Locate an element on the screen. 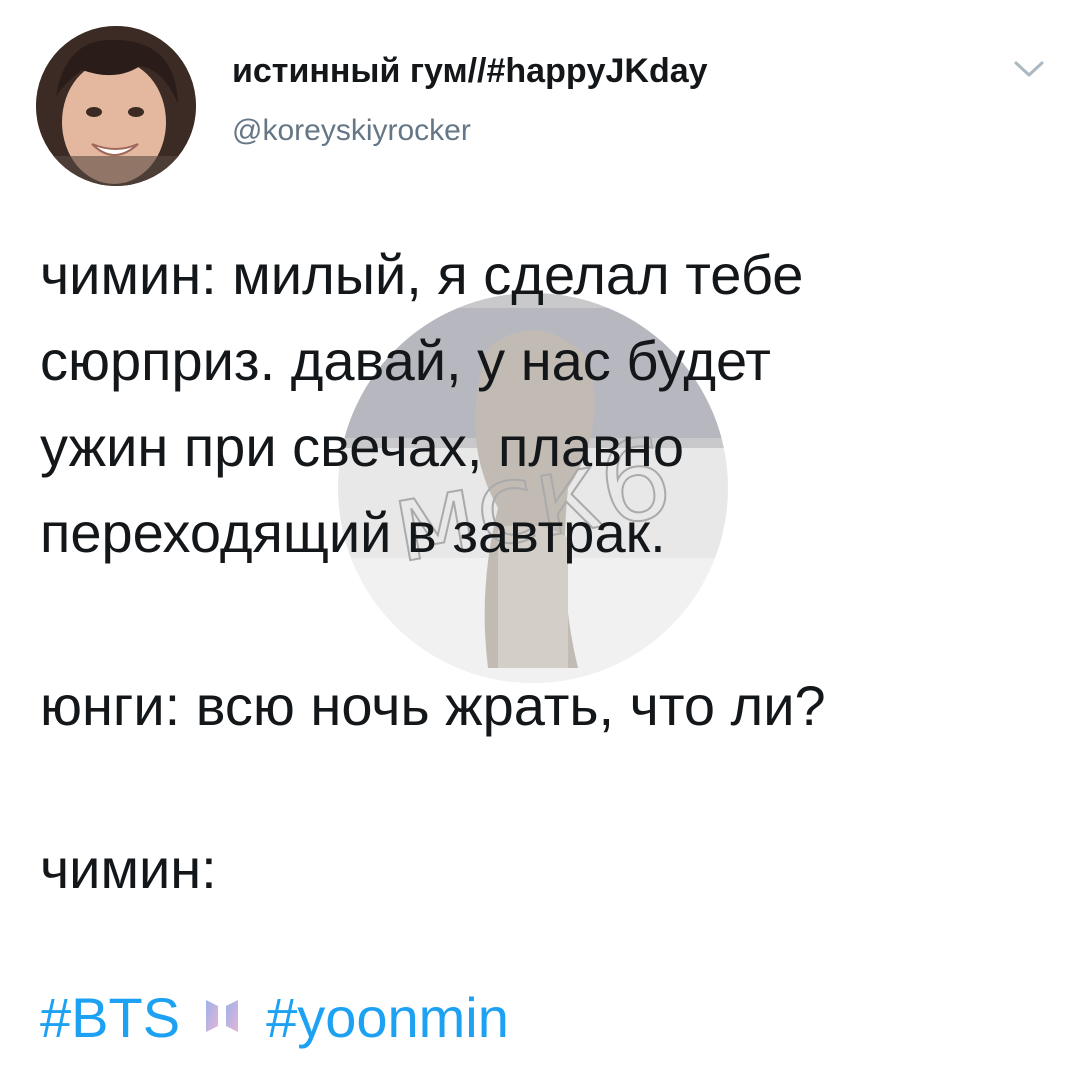 This screenshot has height=1078, width=1080. tweet-line: переходящий в завтрак. is located at coordinates (353, 532).